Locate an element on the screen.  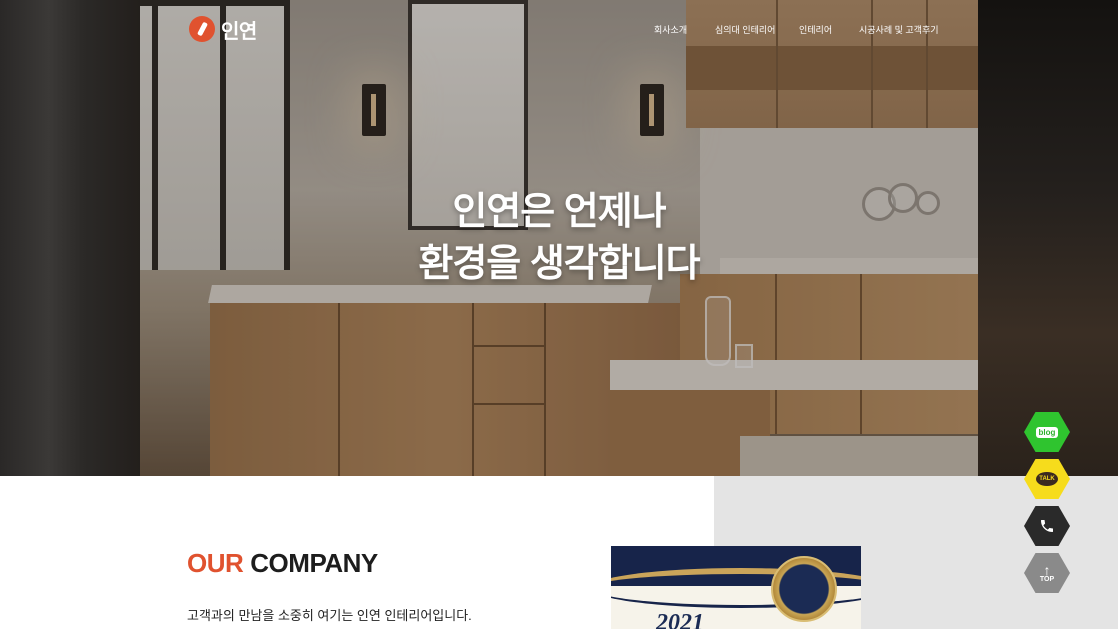
hero-line-1: 인연은 언제나 is located at coordinates (559, 212).